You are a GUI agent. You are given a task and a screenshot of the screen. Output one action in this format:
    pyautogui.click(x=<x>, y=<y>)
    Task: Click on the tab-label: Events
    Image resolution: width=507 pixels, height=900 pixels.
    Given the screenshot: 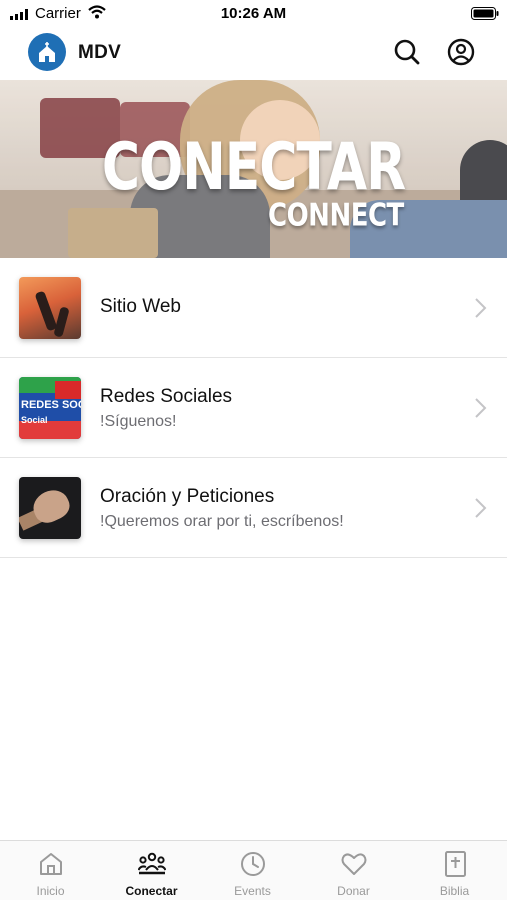 What is the action you would take?
    pyautogui.click(x=252, y=891)
    